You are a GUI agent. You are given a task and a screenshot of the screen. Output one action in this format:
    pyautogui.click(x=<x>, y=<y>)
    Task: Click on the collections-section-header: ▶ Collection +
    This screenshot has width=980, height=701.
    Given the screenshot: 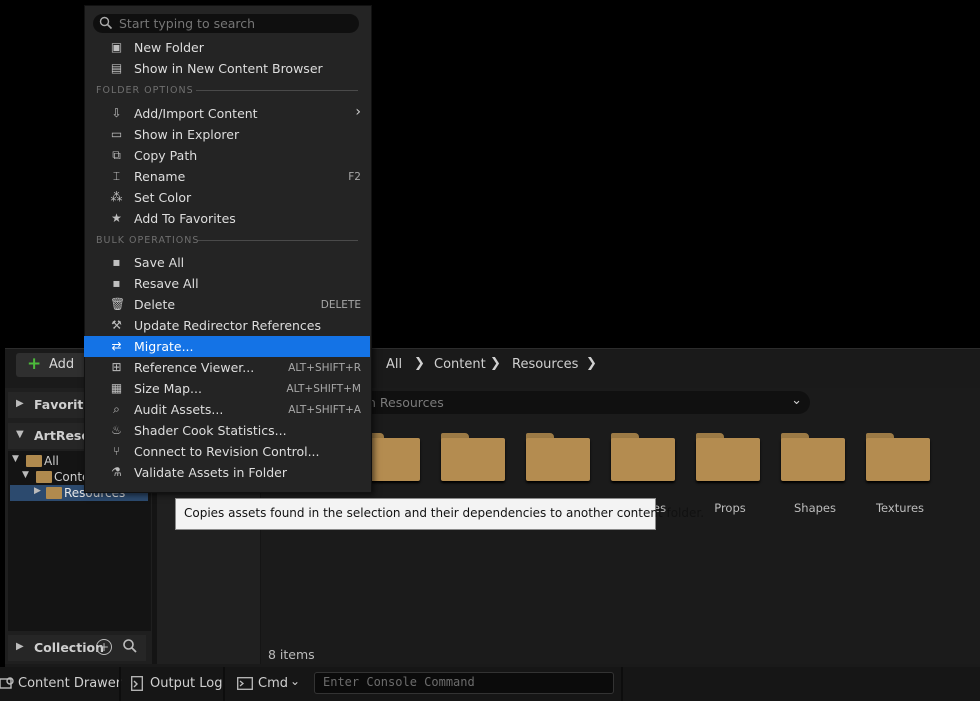 What is the action you would take?
    pyautogui.click(x=77, y=648)
    